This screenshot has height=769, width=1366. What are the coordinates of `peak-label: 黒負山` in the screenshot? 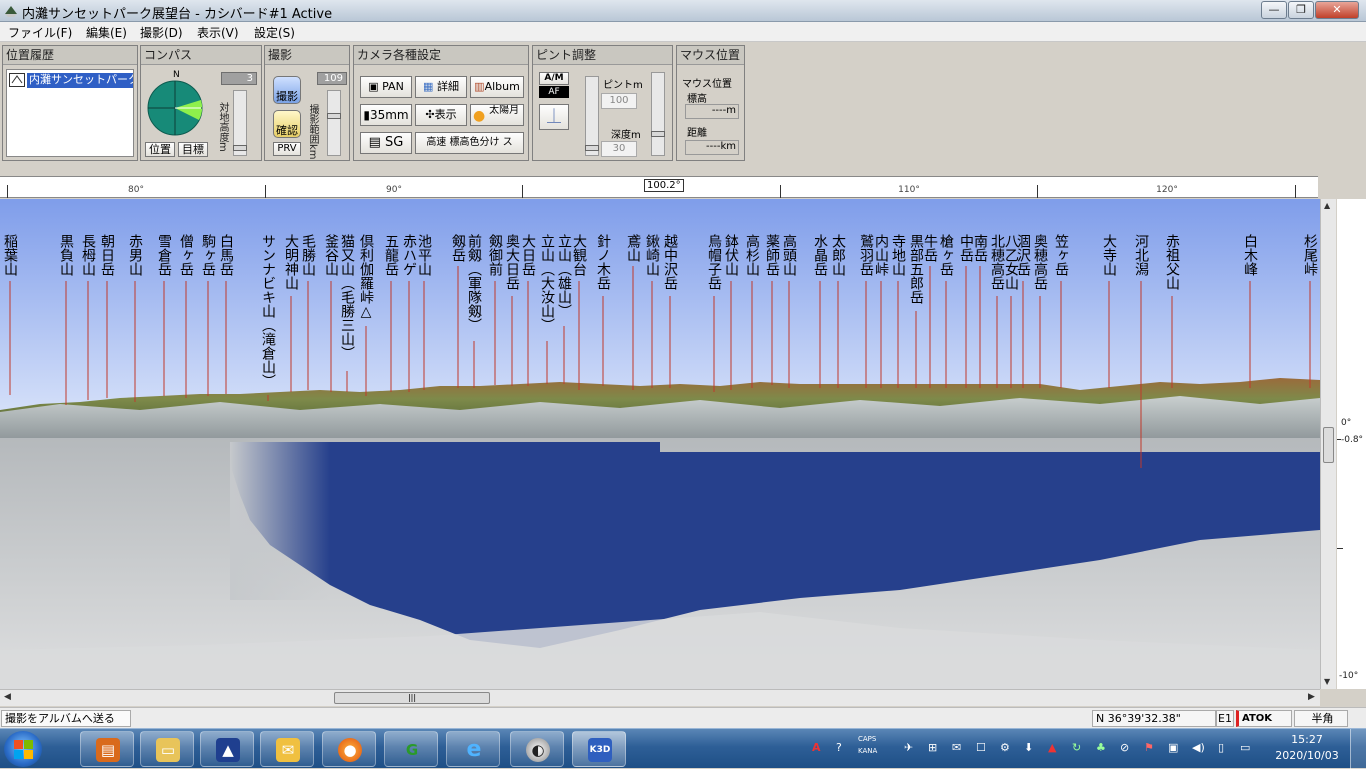 It's located at (66, 255).